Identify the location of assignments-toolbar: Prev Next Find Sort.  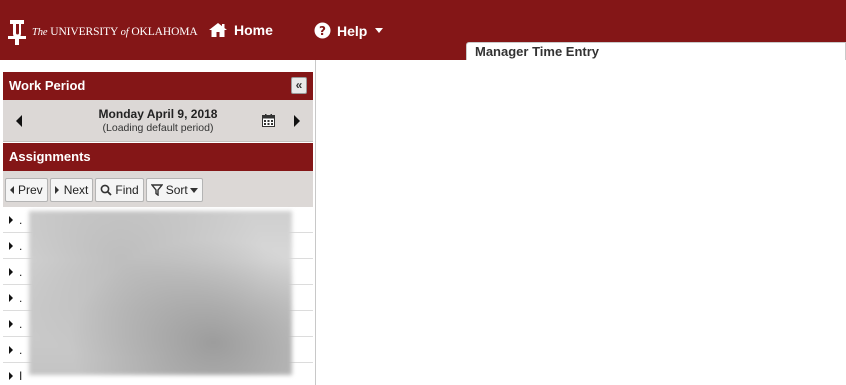
(158, 189).